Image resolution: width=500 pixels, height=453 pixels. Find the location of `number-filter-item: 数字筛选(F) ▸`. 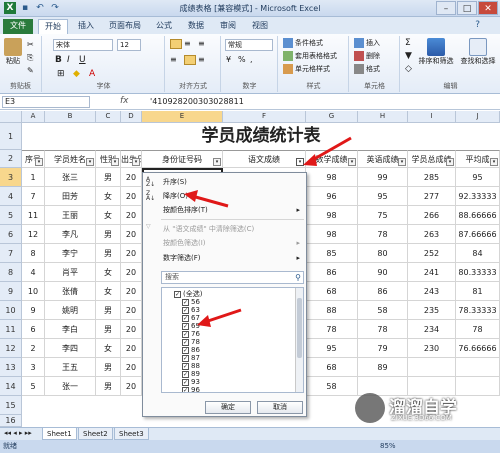

number-filter-item: 数字筛选(F) ▸ is located at coordinates (224, 258).